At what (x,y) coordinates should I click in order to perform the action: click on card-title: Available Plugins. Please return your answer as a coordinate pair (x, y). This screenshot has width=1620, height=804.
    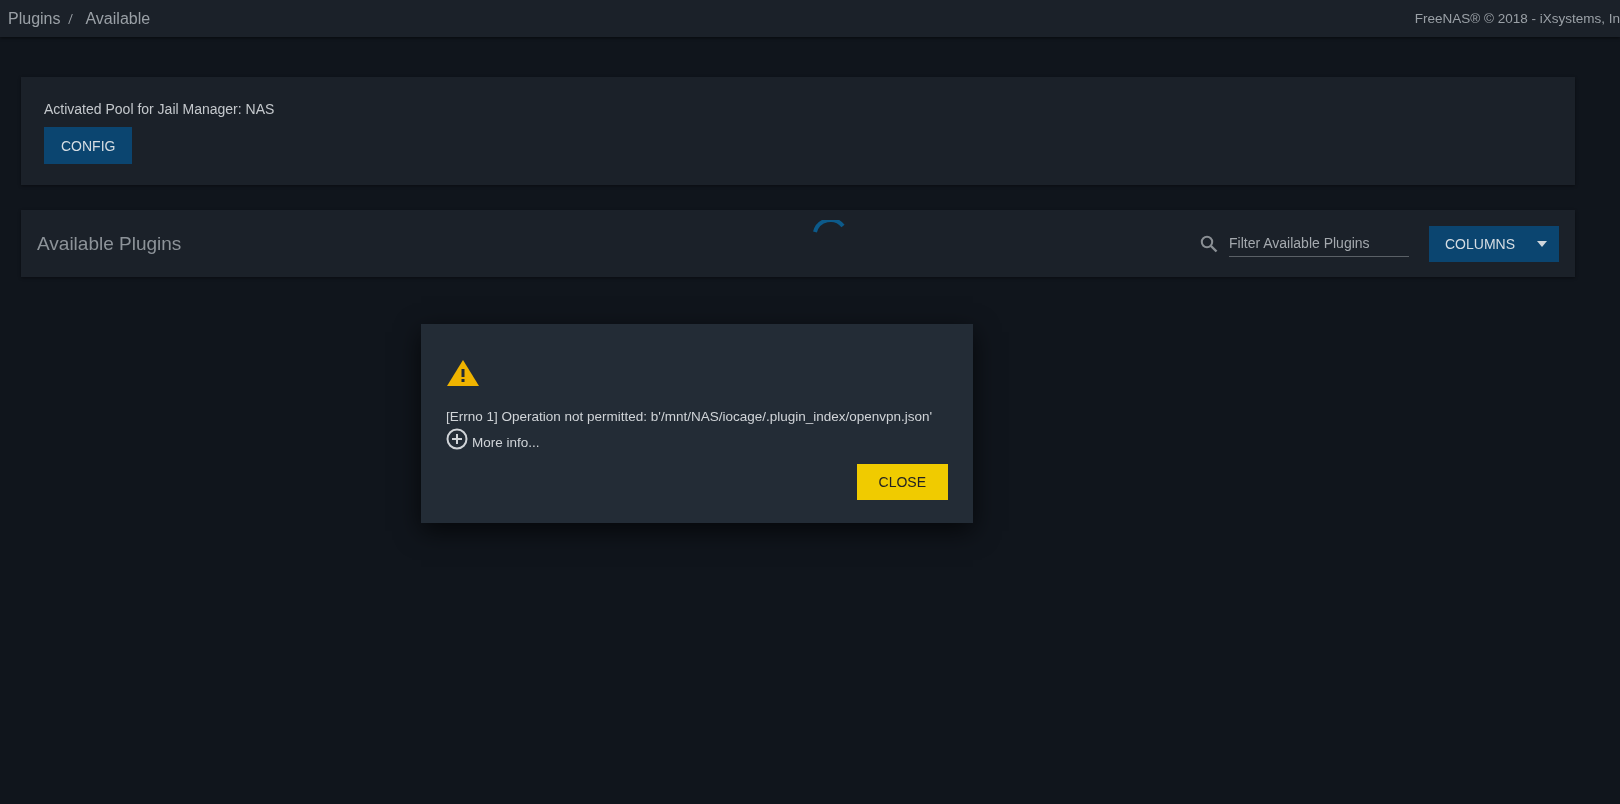
    Looking at the image, I should click on (109, 243).